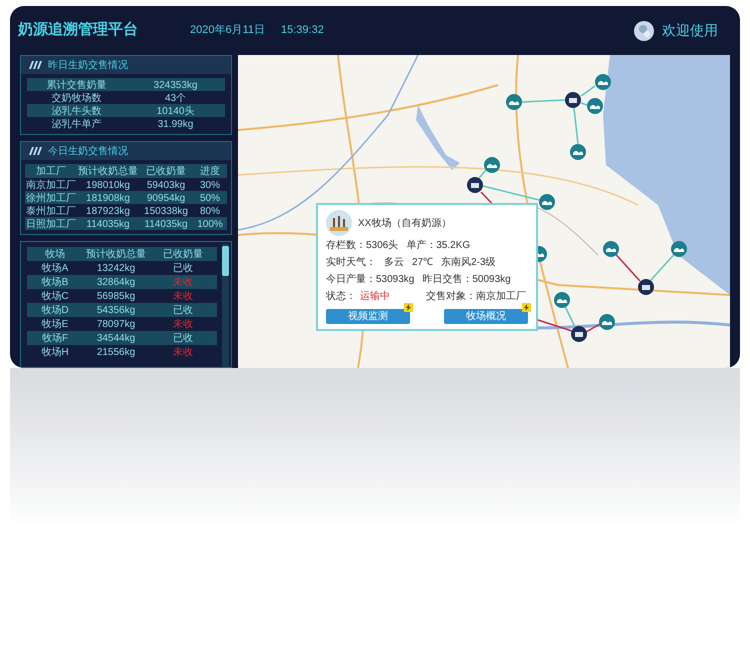  Describe the element at coordinates (108, 186) in the screenshot. I see `table-cell-text: 198010kg` at that location.